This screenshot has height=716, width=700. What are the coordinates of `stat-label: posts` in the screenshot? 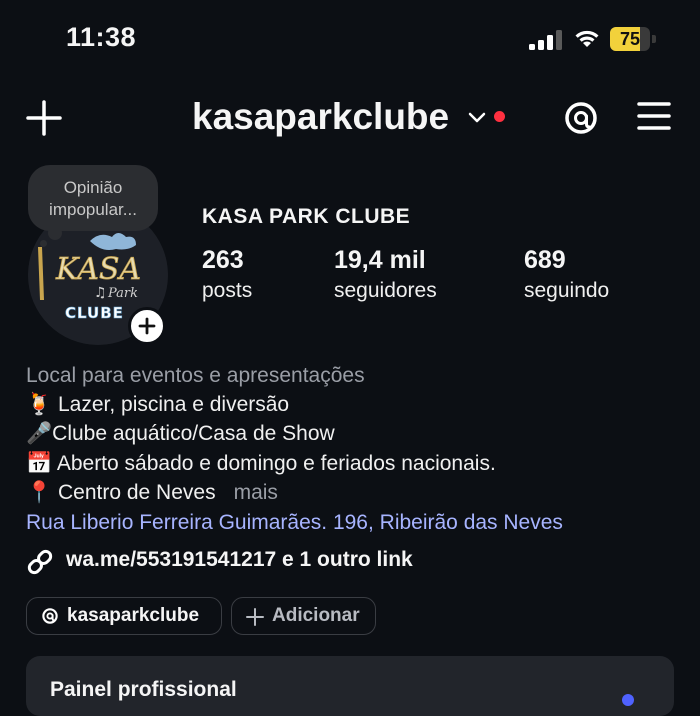 It's located at (227, 290).